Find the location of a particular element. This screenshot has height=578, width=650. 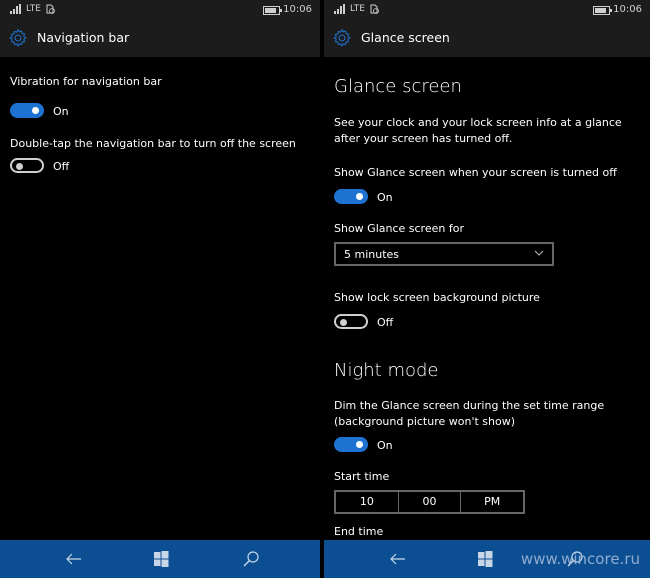

navigation-bar: www.wincore.ru is located at coordinates (487, 559).